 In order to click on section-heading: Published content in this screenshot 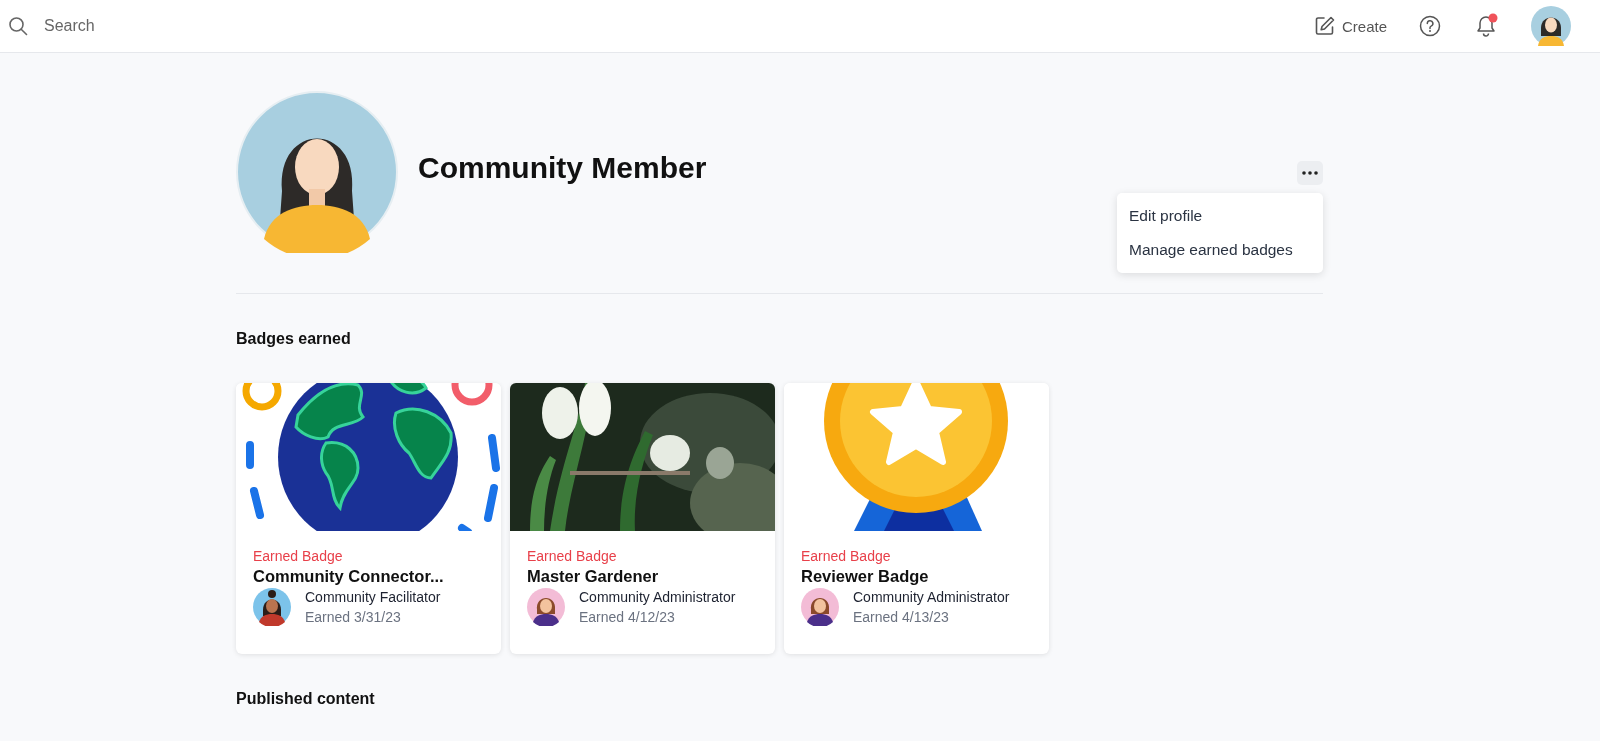, I will do `click(306, 699)`.